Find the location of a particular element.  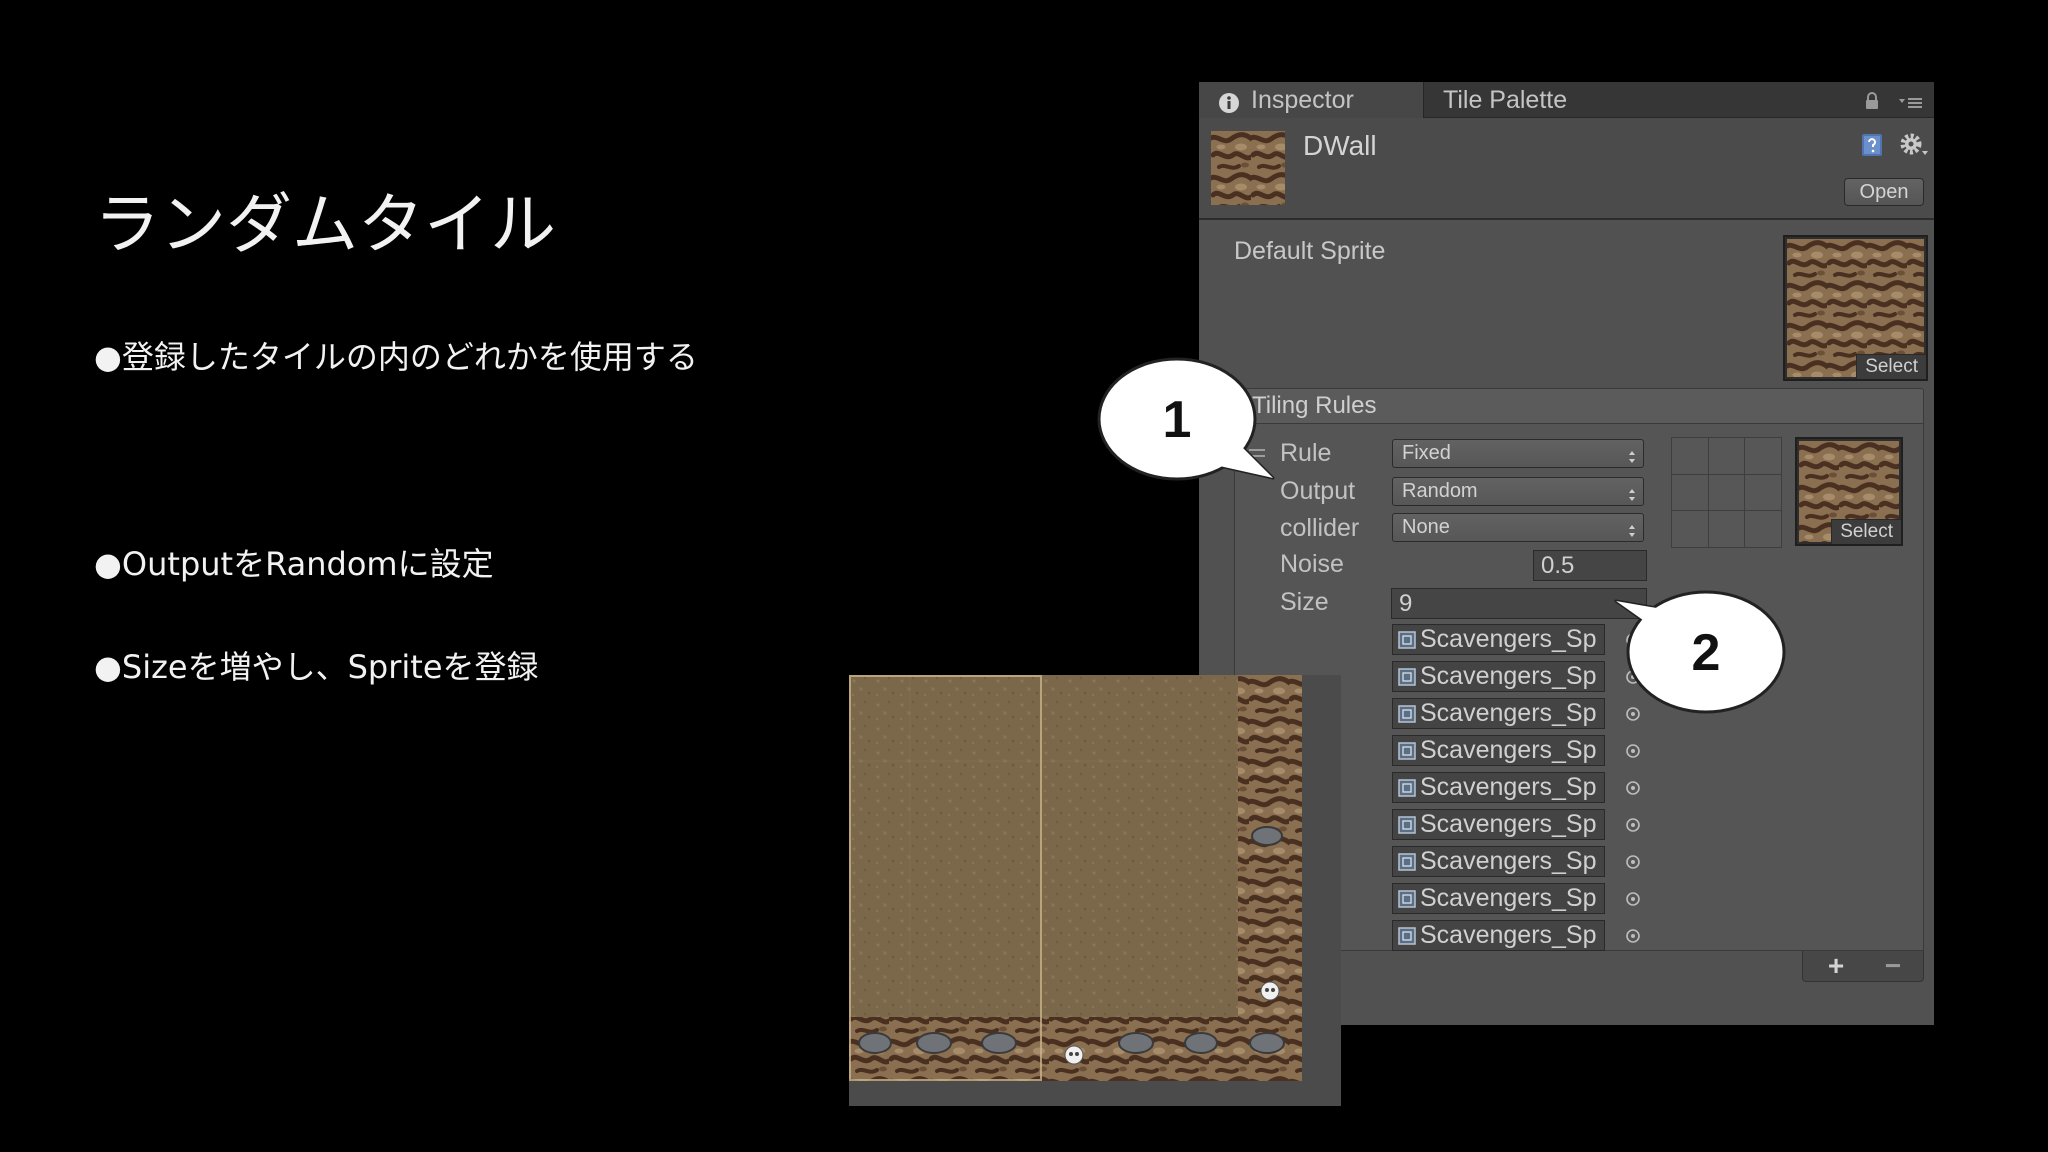

callout-number: 1 is located at coordinates (1177, 420).